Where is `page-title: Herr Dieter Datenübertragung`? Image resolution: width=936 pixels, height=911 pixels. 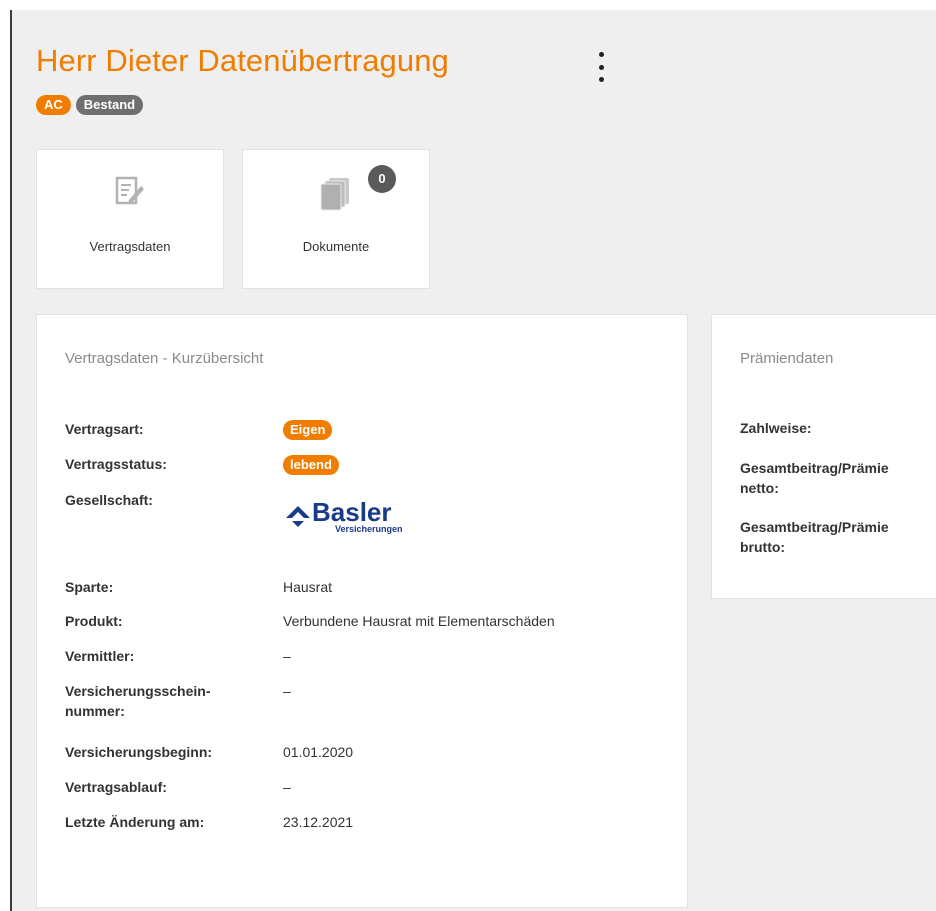 page-title: Herr Dieter Datenübertragung is located at coordinates (242, 60).